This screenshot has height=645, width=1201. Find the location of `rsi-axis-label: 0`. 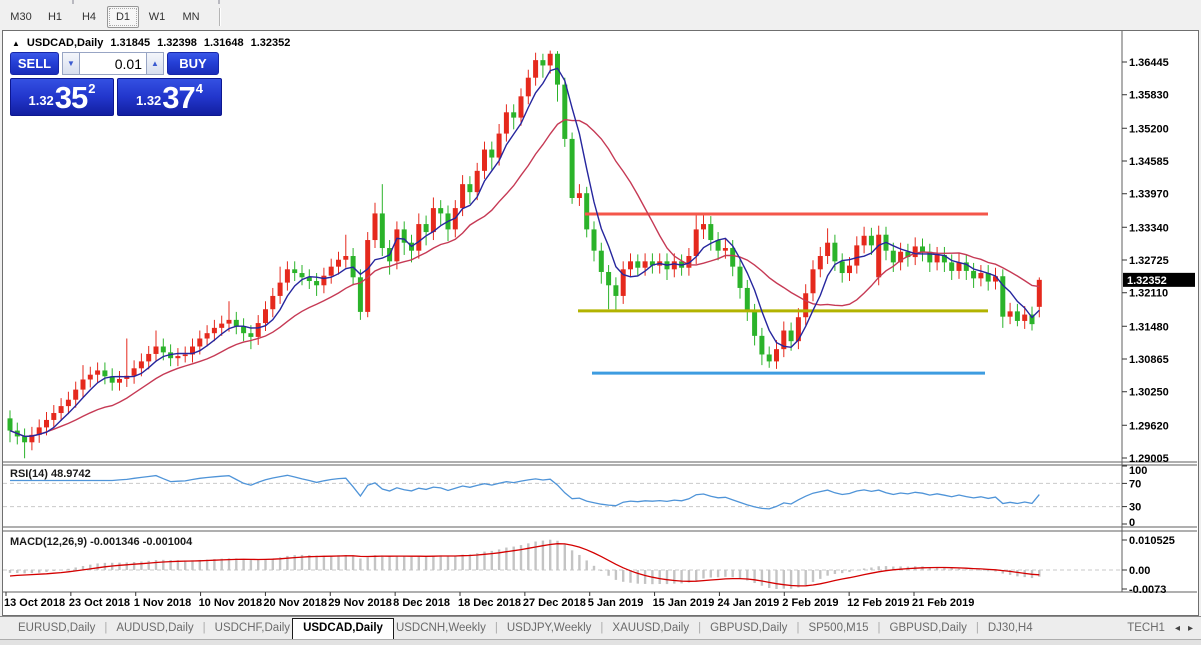

rsi-axis-label: 0 is located at coordinates (1132, 523).